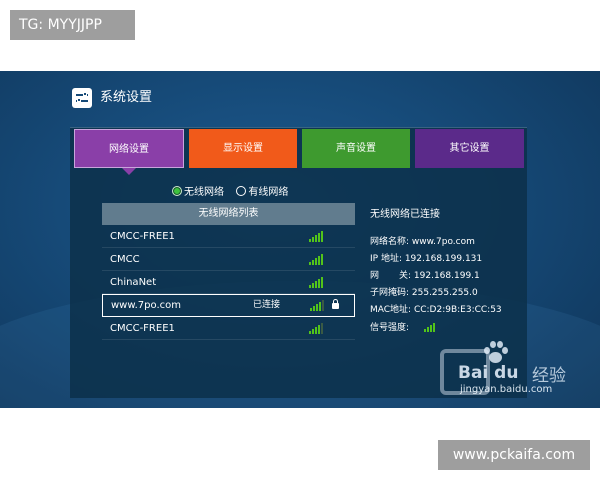 This screenshot has width=600, height=480. I want to click on tab-network-settings: 网络设置, so click(129, 148).